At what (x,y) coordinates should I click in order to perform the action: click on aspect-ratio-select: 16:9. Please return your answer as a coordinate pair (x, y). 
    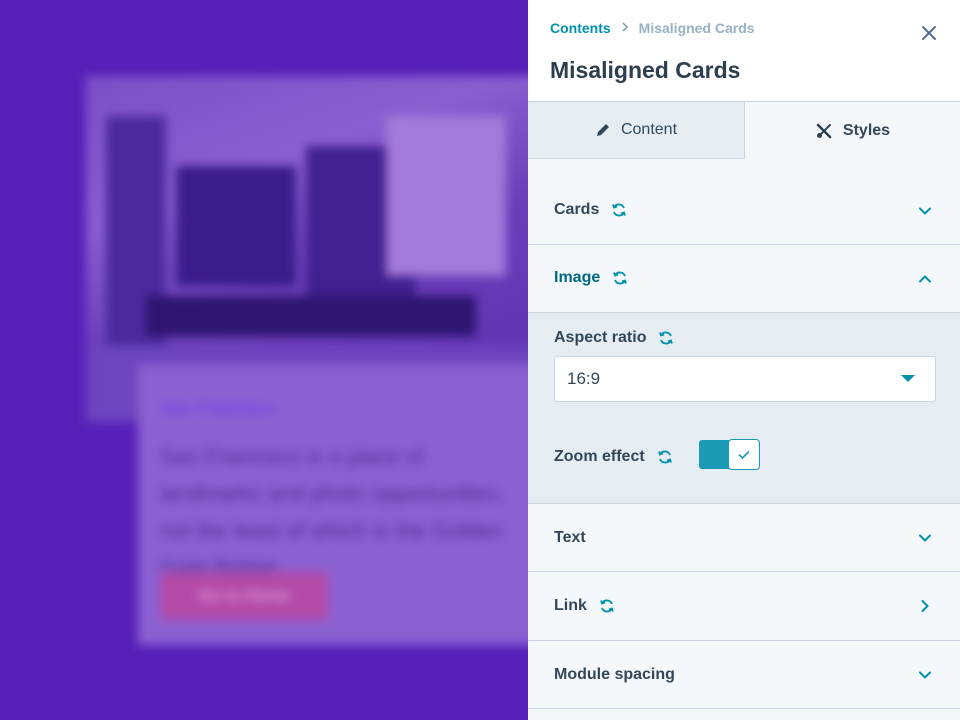
    Looking at the image, I should click on (745, 379).